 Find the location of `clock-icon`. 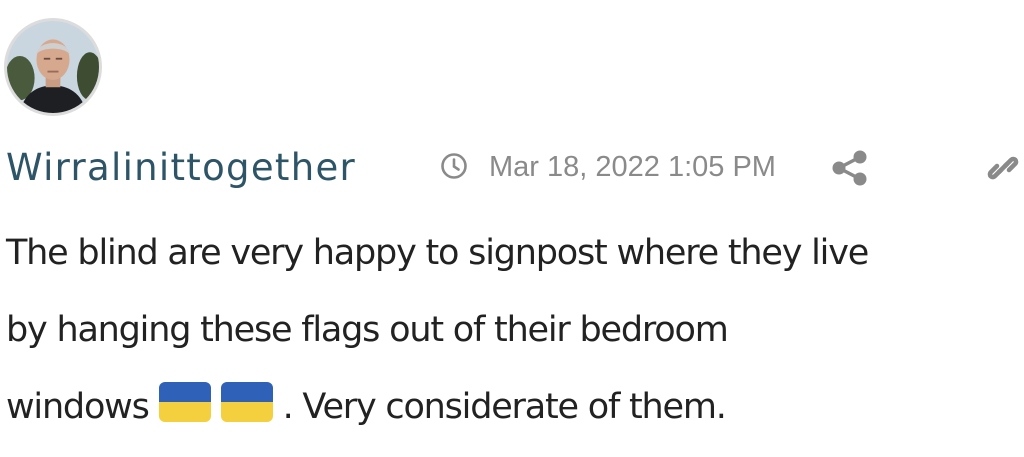

clock-icon is located at coordinates (454, 166).